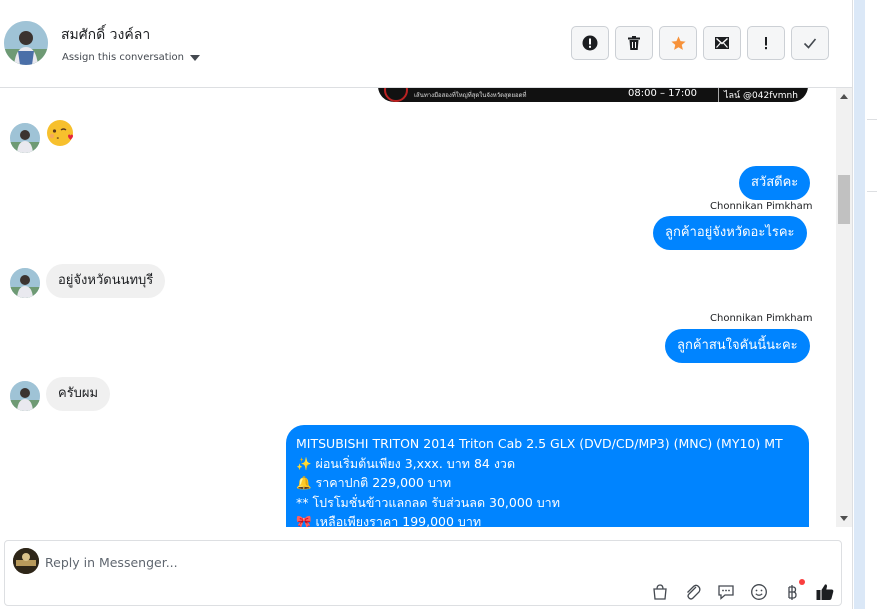 The height and width of the screenshot is (609, 878). What do you see at coordinates (395, 562) in the screenshot?
I see `reply-input` at bounding box center [395, 562].